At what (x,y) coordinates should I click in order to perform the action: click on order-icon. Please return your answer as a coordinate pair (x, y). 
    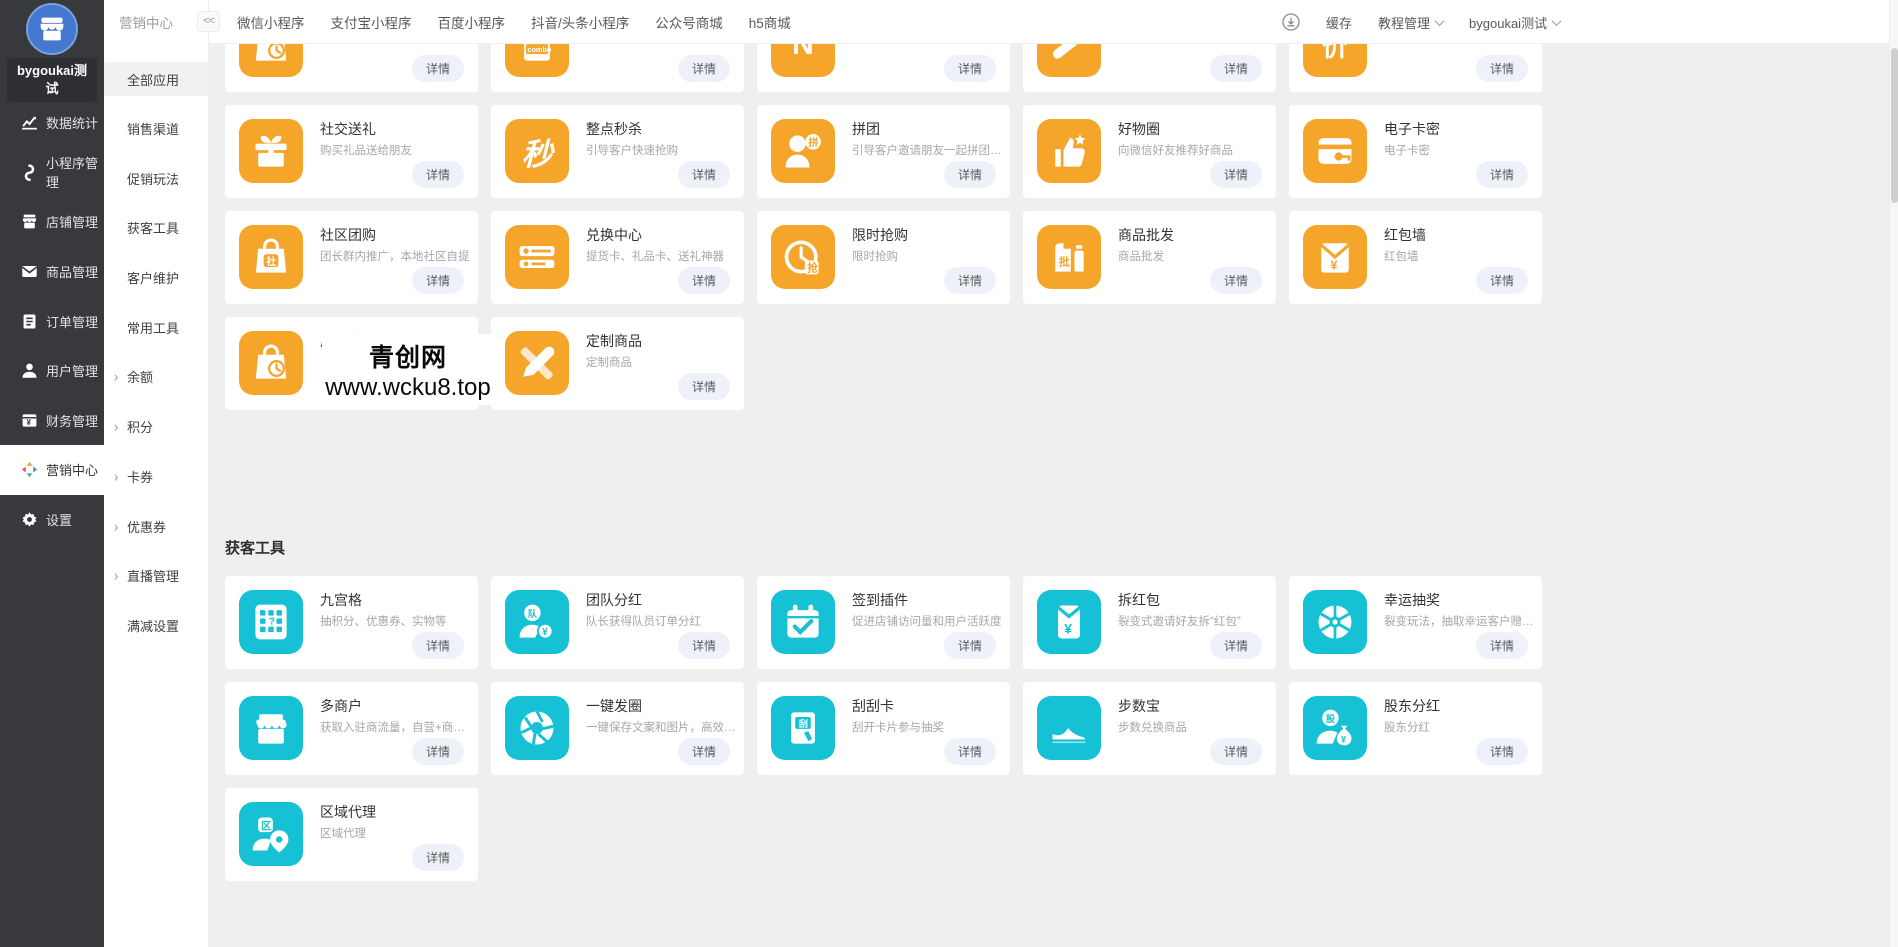
    Looking at the image, I should click on (29, 321).